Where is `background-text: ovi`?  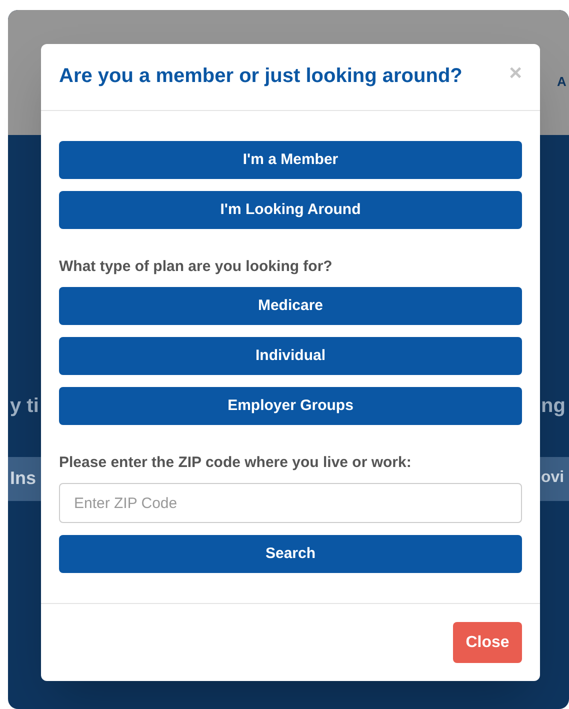
background-text: ovi is located at coordinates (552, 478).